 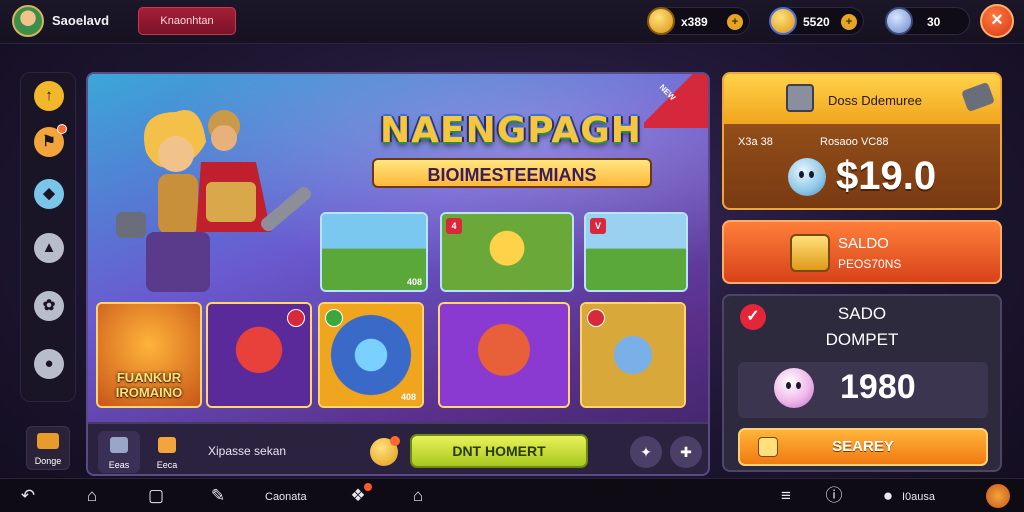 What do you see at coordinates (512, 173) in the screenshot?
I see `game-subtitle: BIOIMESTEEMIANS` at bounding box center [512, 173].